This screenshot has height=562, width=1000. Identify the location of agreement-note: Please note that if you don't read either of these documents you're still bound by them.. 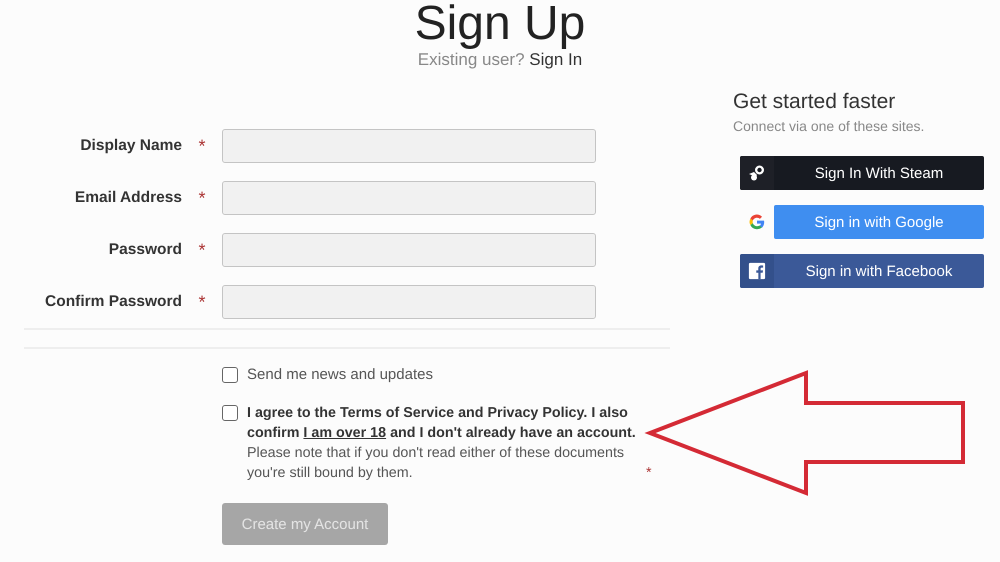
(436, 463).